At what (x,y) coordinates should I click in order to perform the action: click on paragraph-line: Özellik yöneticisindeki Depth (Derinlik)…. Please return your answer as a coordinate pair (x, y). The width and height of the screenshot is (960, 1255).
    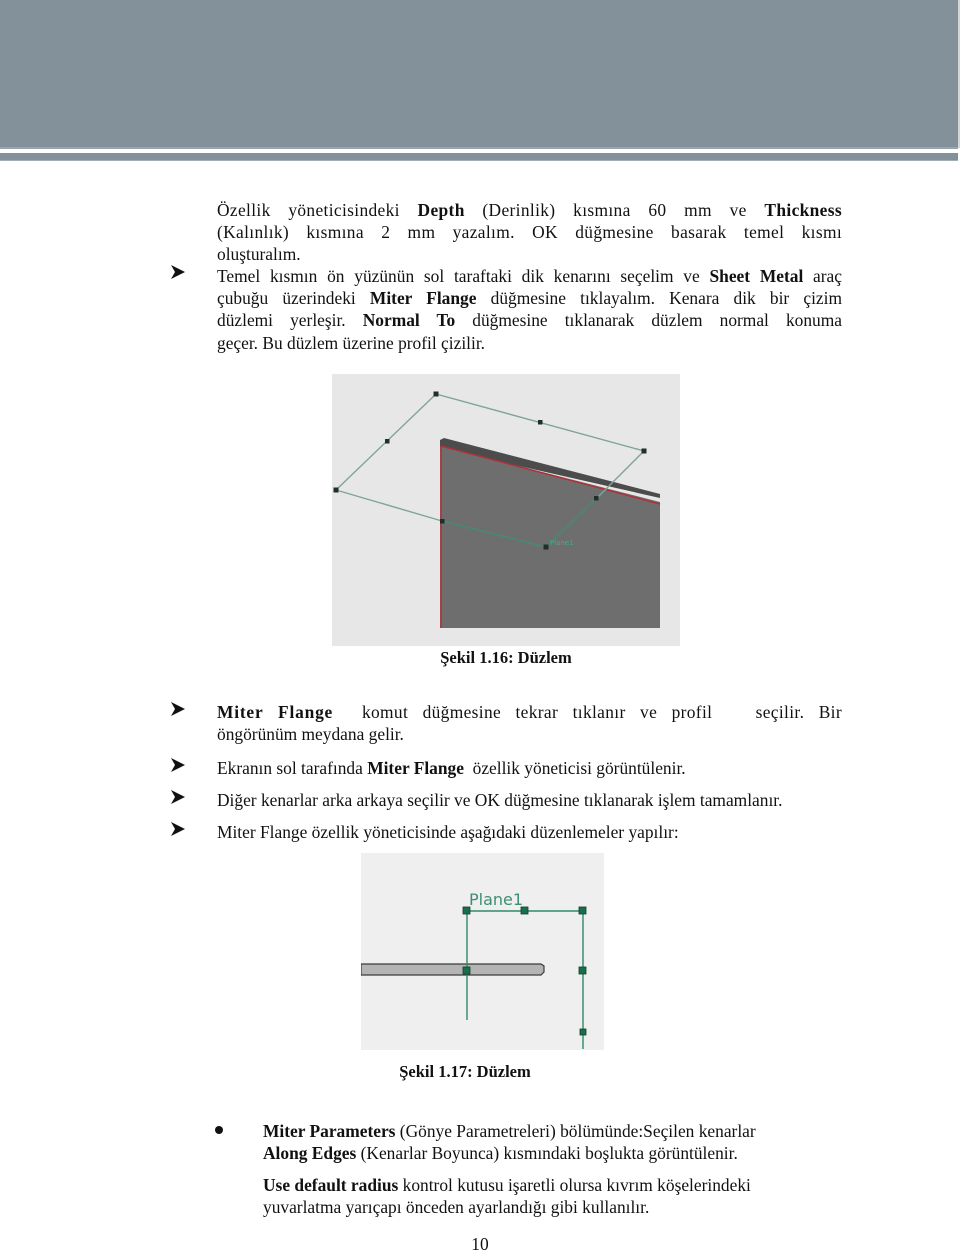
    Looking at the image, I should click on (529, 210).